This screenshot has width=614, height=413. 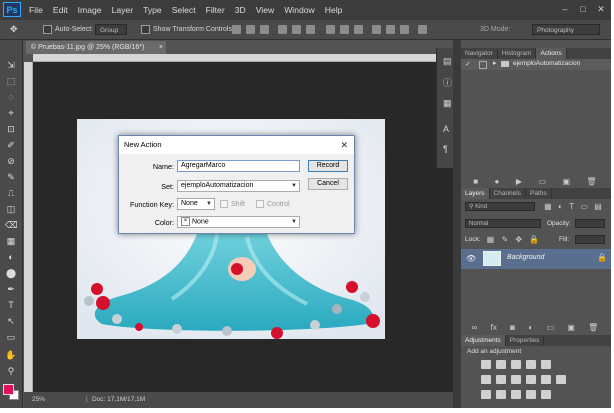 I want to click on menu-3d: 3D, so click(x=240, y=10).